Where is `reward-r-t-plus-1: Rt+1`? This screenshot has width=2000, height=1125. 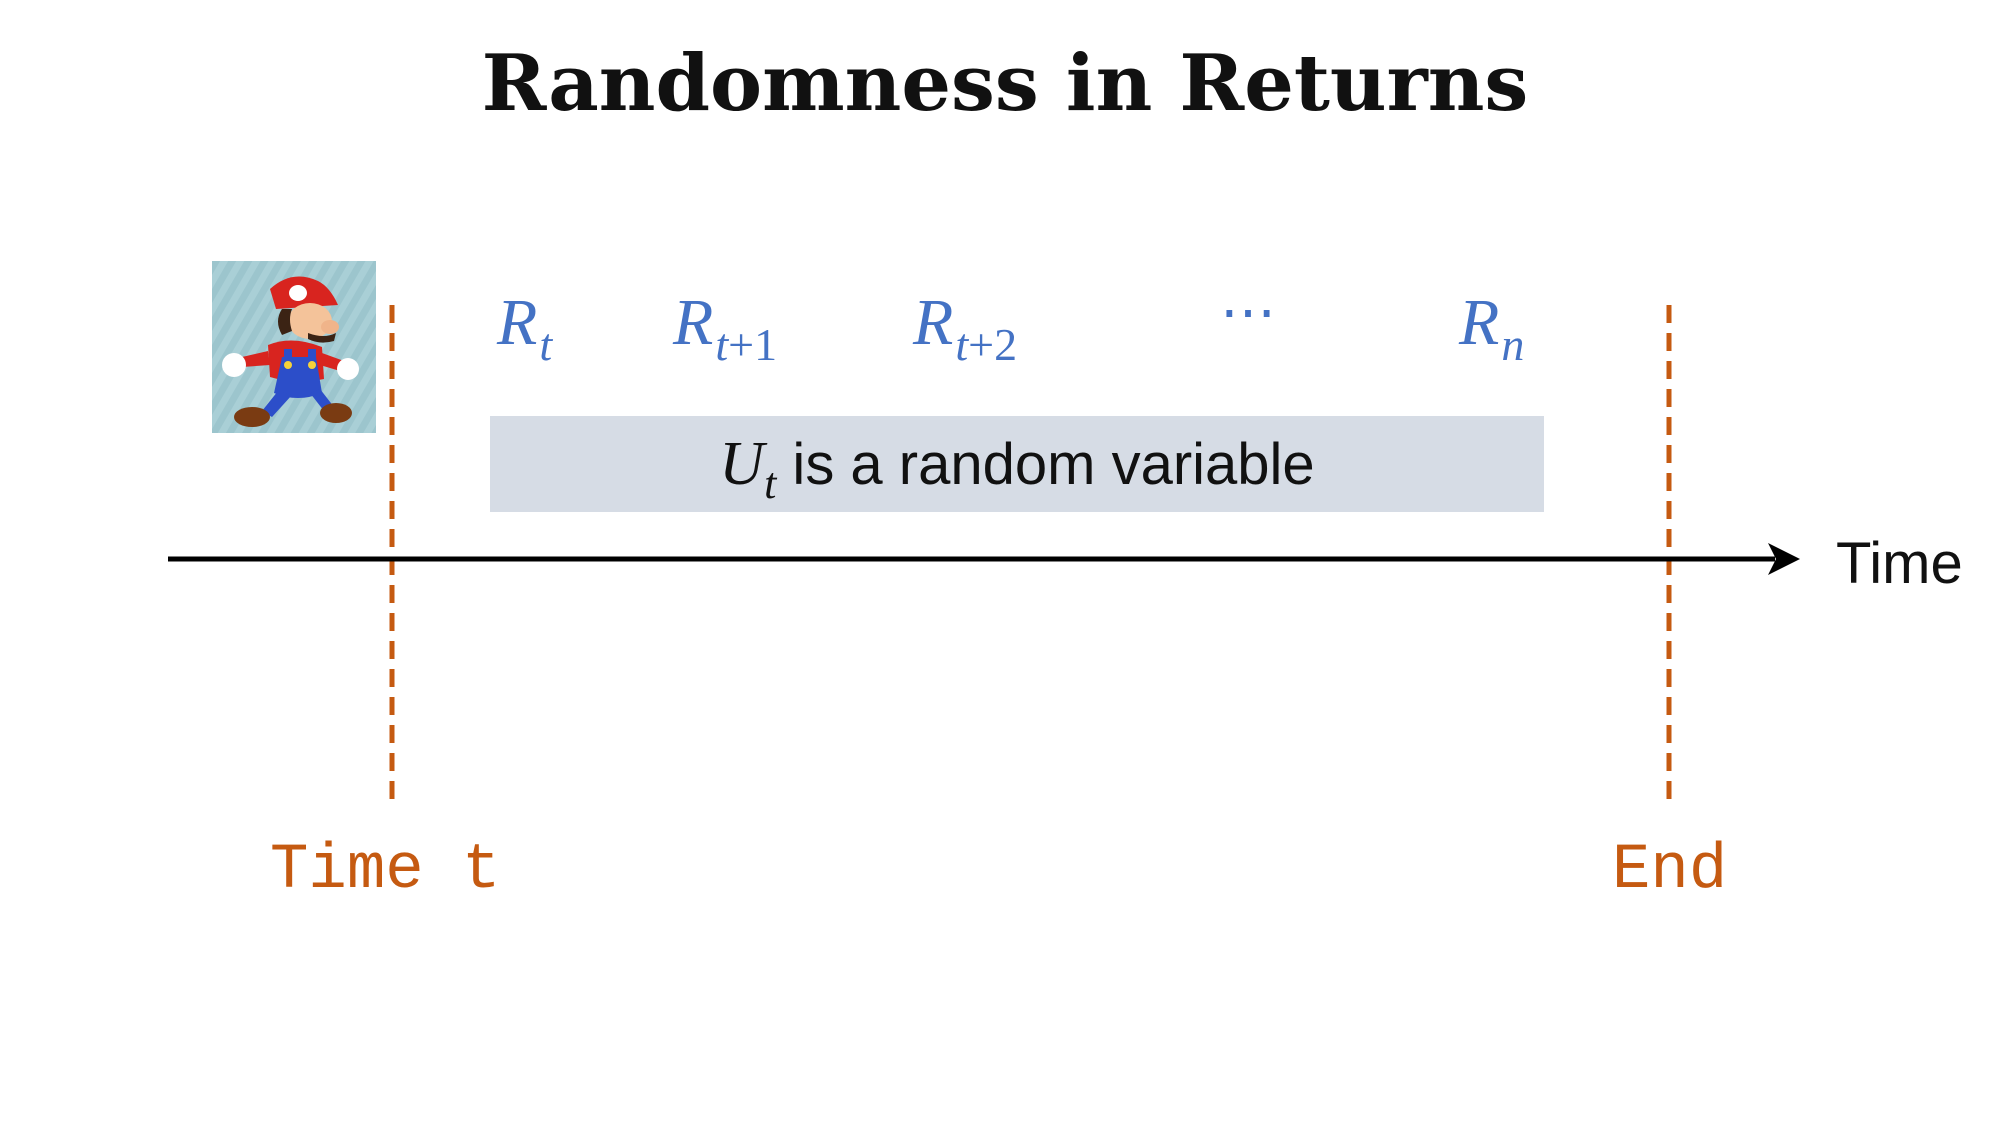 reward-r-t-plus-1: Rt+1 is located at coordinates (725, 327).